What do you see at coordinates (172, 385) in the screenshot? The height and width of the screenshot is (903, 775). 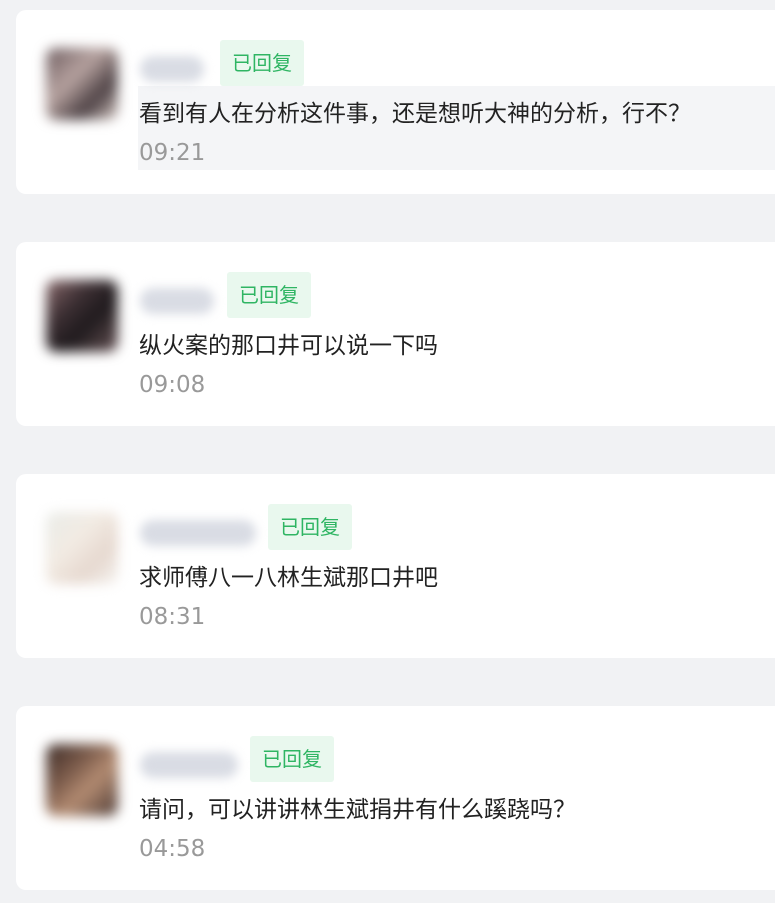 I see `comment-time: 09:08` at bounding box center [172, 385].